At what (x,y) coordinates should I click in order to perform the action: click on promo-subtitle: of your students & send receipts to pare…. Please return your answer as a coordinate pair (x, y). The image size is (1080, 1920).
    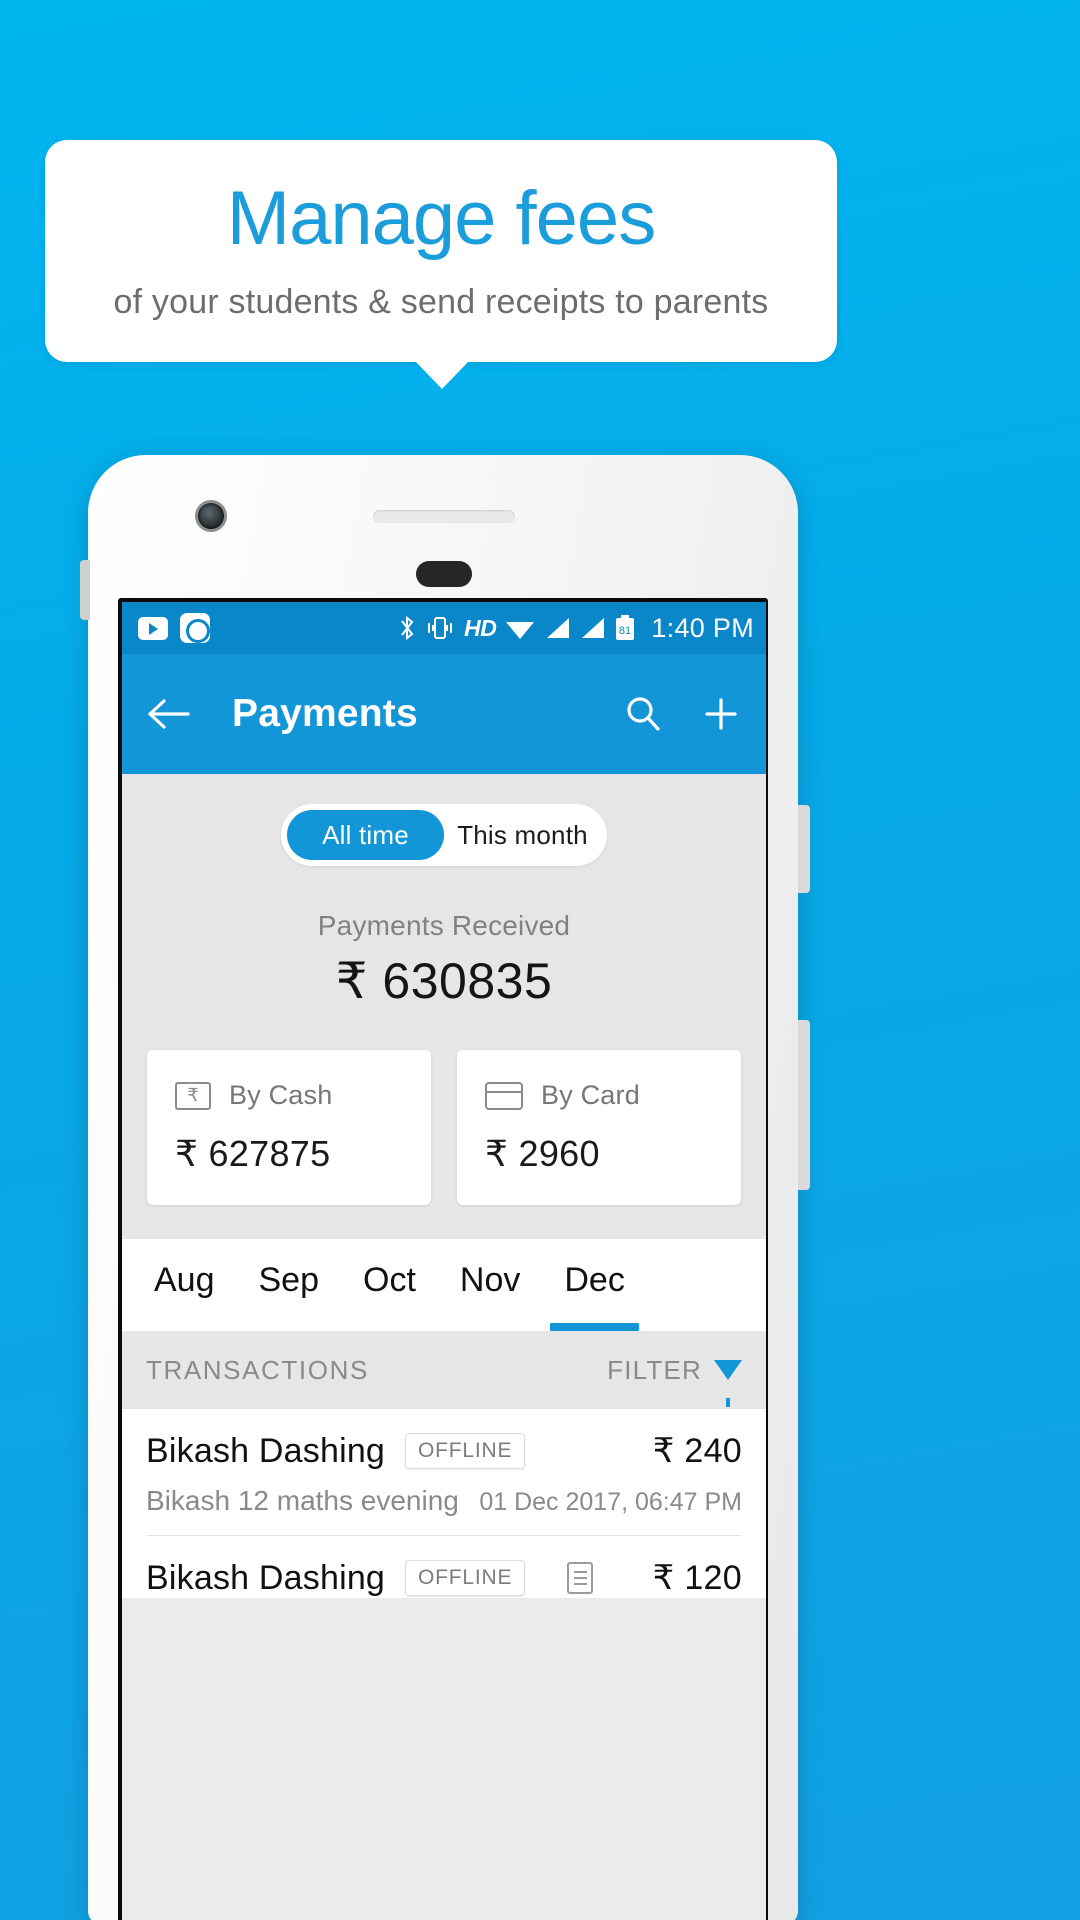
    Looking at the image, I should click on (441, 301).